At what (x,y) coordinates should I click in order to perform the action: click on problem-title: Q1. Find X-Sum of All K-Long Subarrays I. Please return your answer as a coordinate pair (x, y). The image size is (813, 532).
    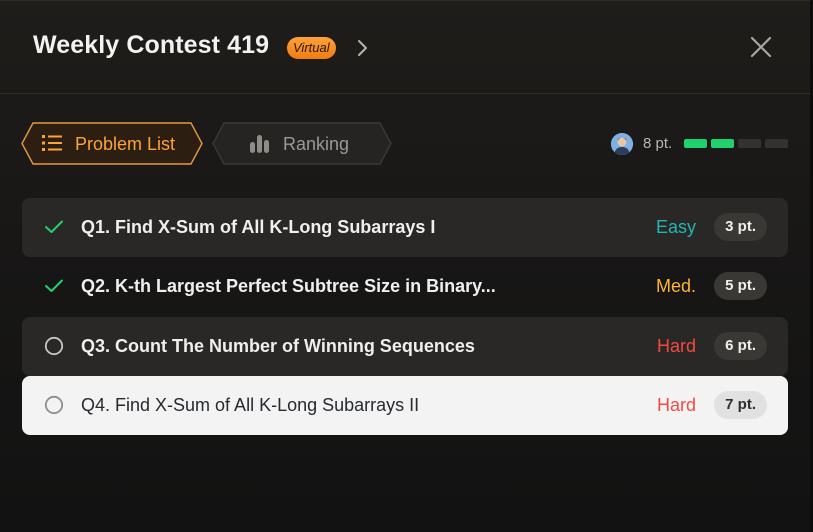
    Looking at the image, I should click on (258, 227).